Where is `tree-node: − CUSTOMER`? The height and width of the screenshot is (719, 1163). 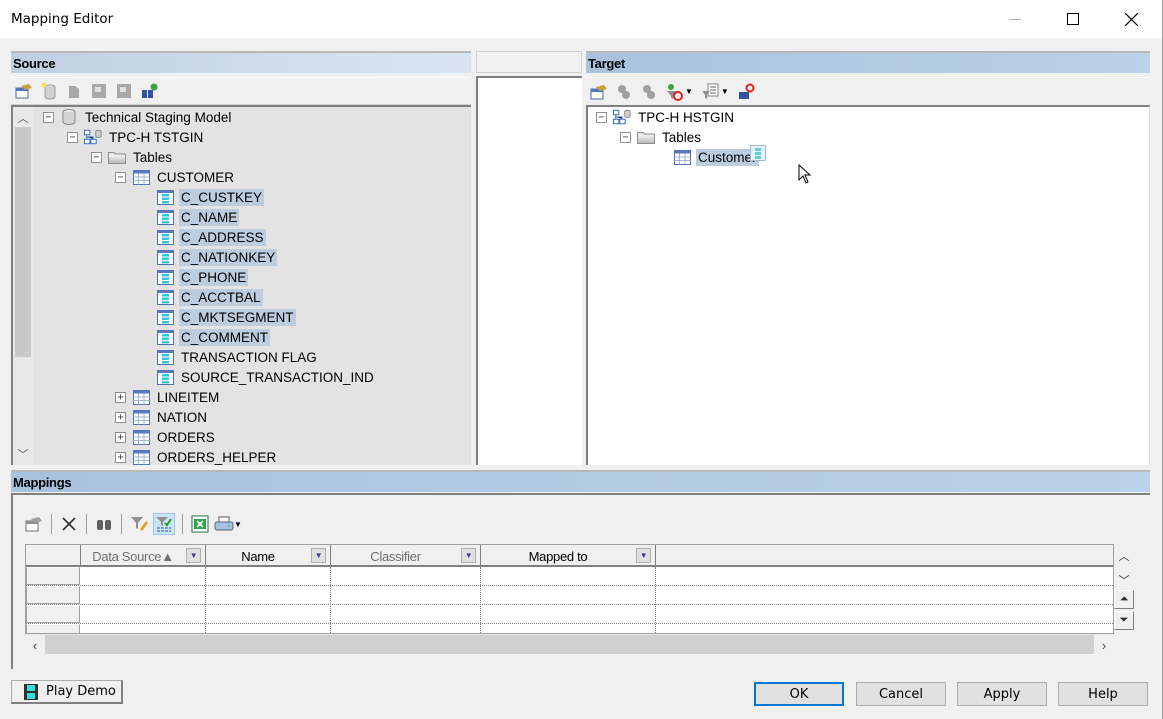 tree-node: − CUSTOMER is located at coordinates (175, 177).